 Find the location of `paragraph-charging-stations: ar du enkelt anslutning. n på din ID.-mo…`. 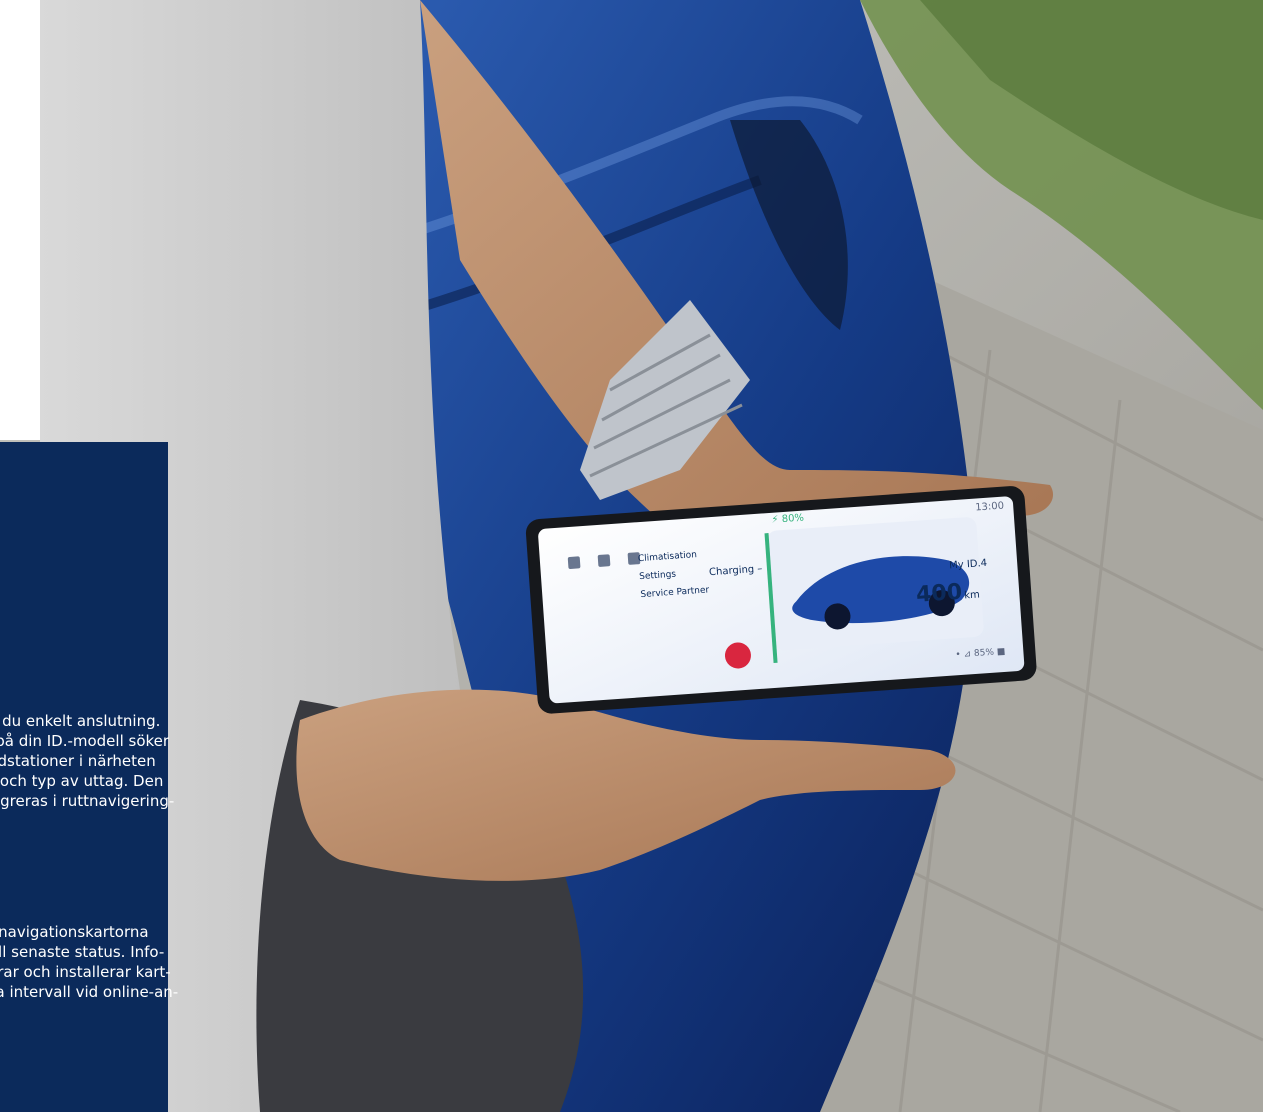

paragraph-charging-stations: ar du enkelt anslutning. n på din ID.-mo… is located at coordinates (125, 761).